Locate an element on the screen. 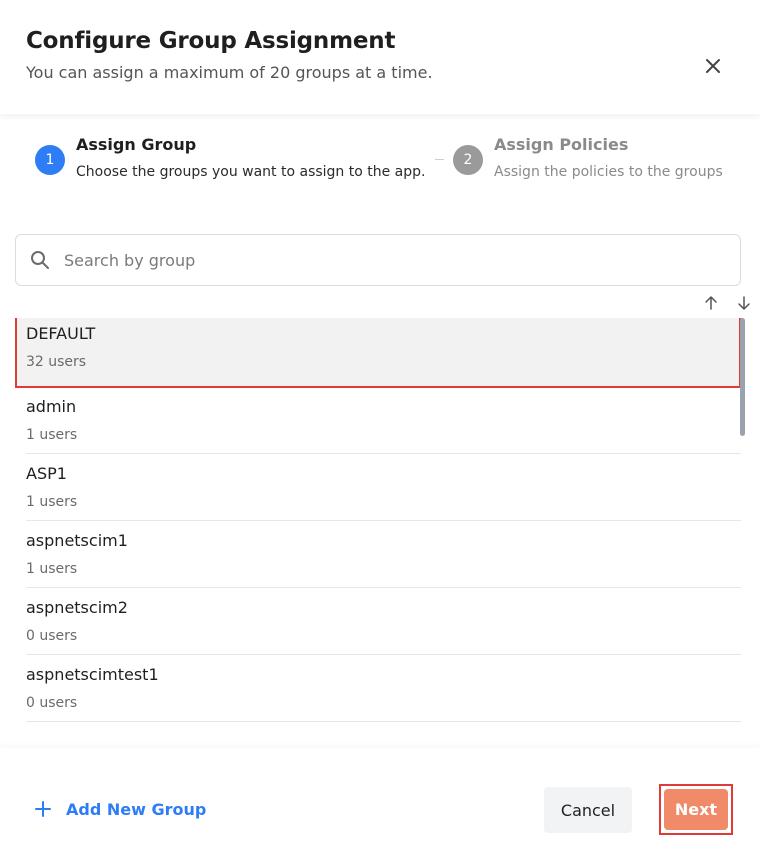  next-button: Next is located at coordinates (696, 809).